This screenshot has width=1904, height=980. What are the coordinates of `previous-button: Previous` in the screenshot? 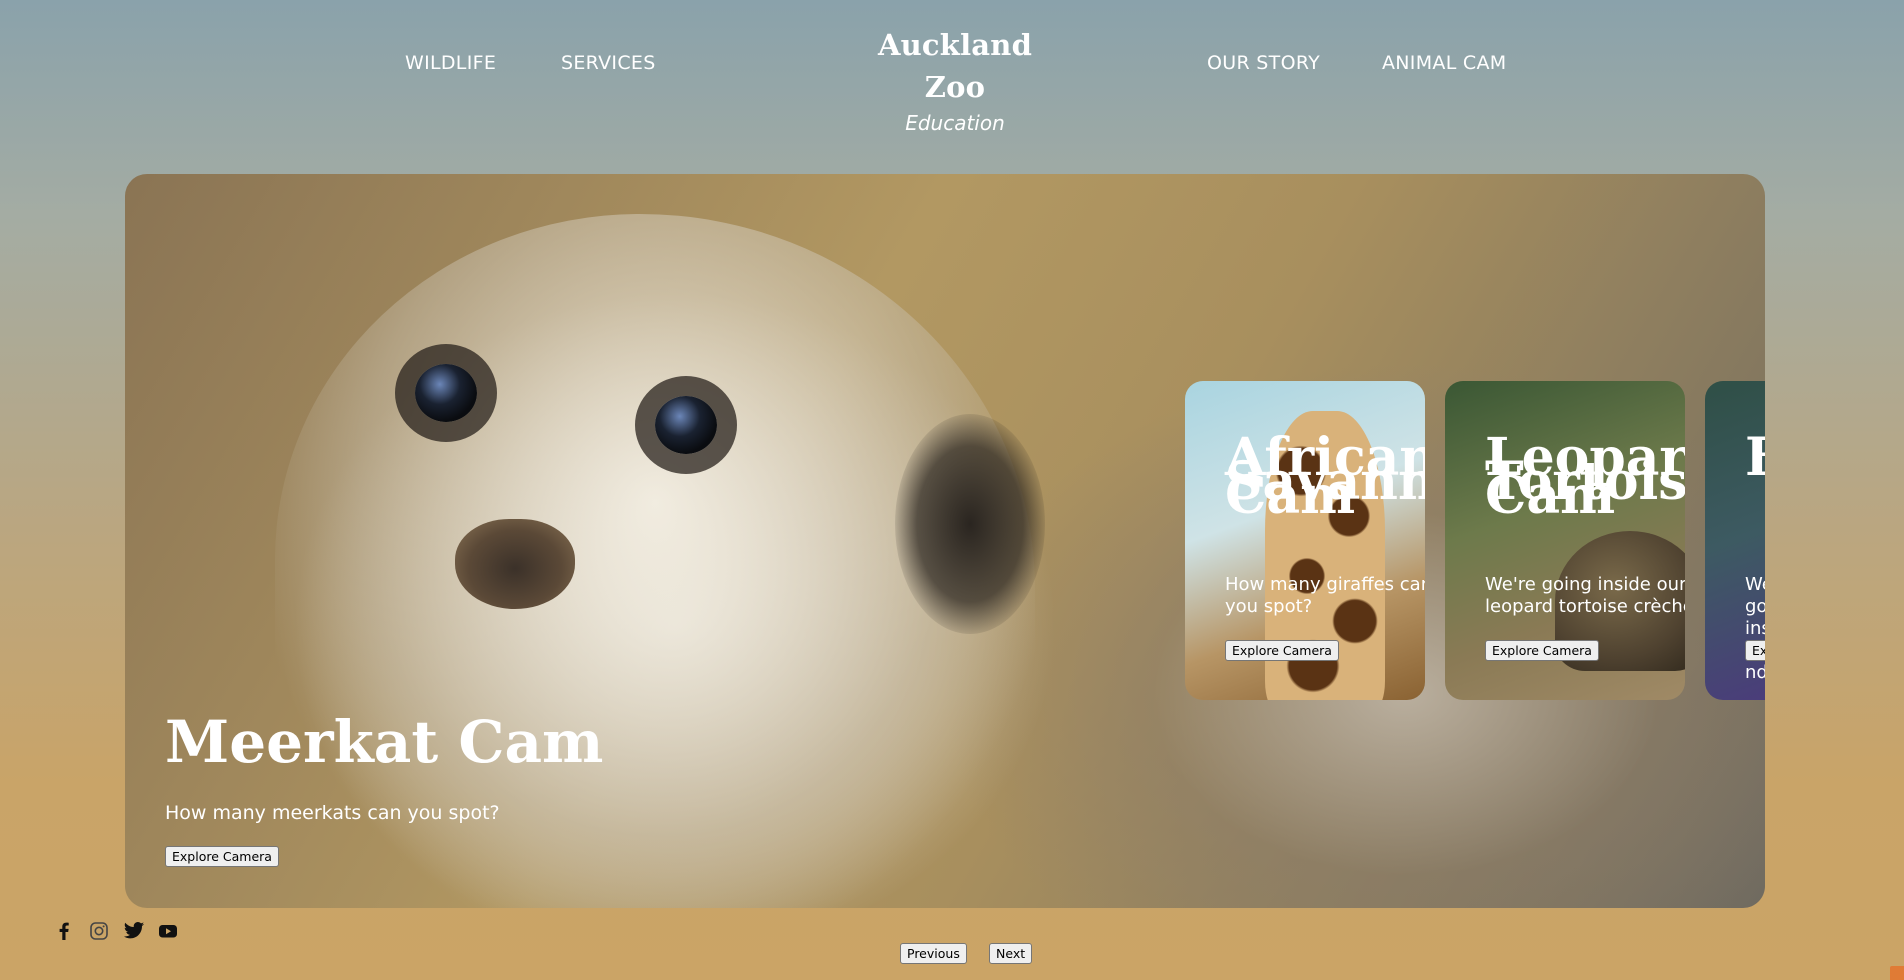 It's located at (933, 953).